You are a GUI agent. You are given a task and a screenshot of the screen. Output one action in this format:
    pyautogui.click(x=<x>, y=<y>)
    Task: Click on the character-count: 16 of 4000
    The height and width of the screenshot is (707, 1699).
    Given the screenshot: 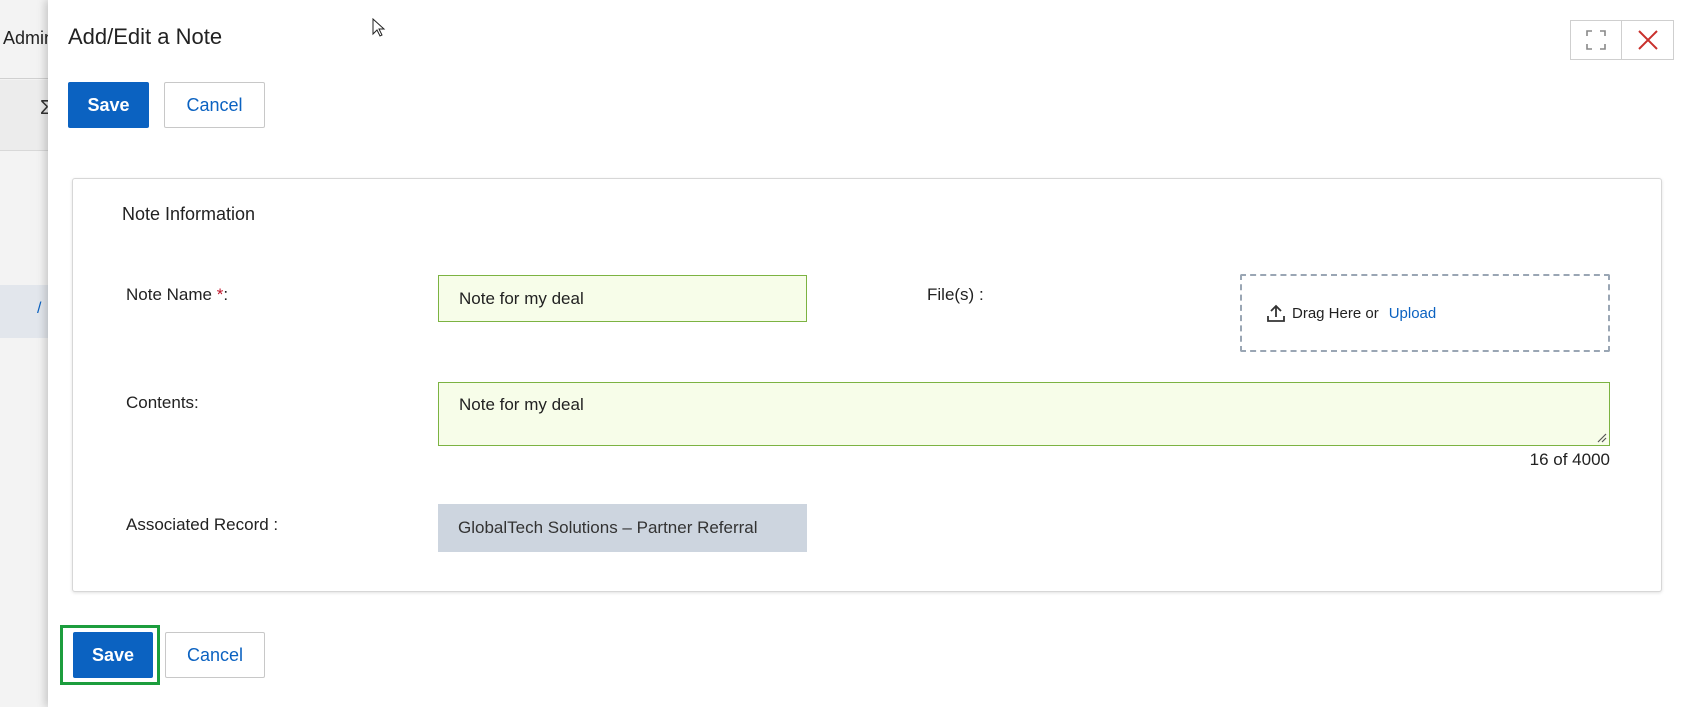 What is the action you would take?
    pyautogui.click(x=1569, y=459)
    